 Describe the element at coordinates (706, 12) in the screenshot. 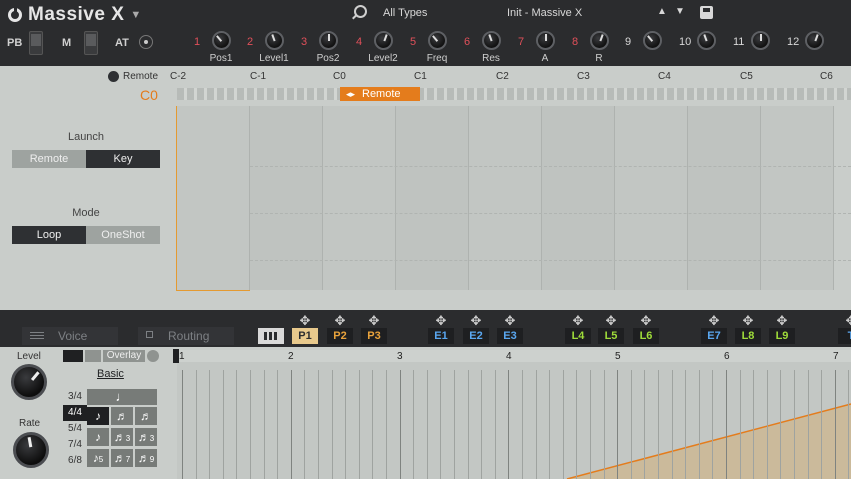

I see `save-icon` at that location.